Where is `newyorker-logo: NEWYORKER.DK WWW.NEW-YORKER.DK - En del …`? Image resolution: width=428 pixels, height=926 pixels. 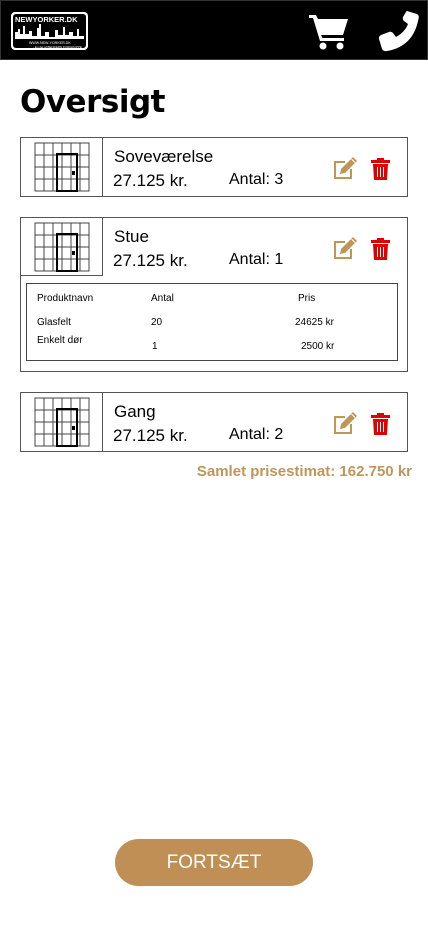 newyorker-logo: NEWYORKER.DK WWW.NEW-YORKER.DK - En del … is located at coordinates (49, 31).